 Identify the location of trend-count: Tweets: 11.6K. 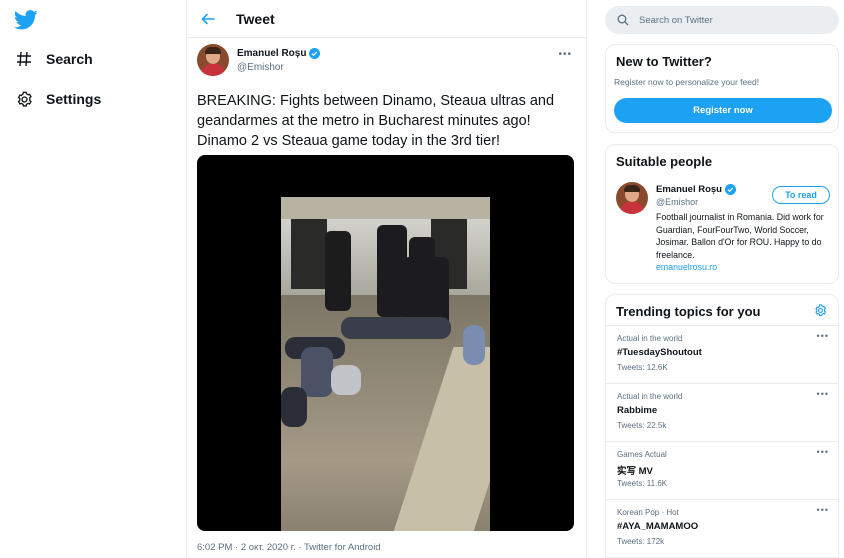
(642, 483).